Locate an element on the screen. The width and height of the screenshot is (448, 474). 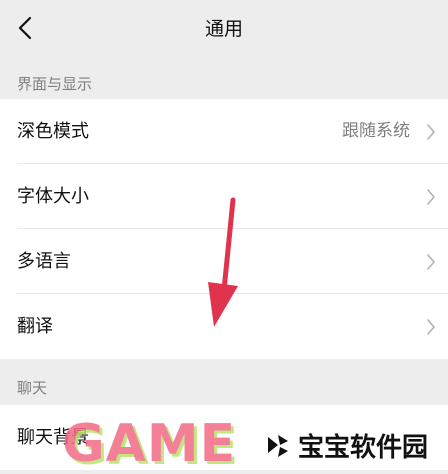
watermark-site-logo: 宝宝软件园 is located at coordinates (348, 445).